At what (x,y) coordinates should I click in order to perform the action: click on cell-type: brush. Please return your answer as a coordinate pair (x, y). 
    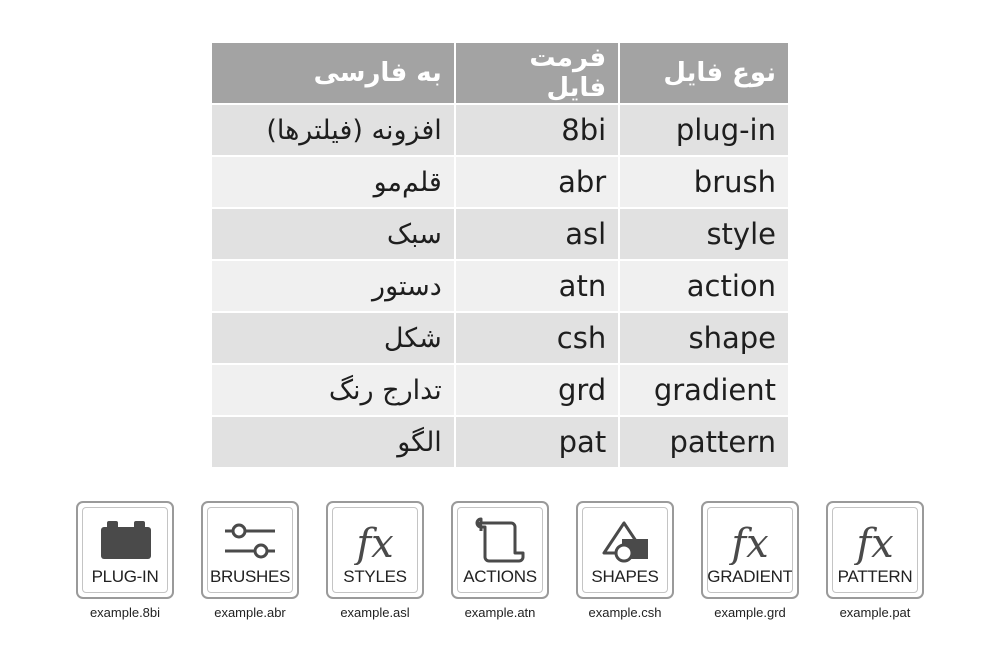
    Looking at the image, I should click on (704, 182).